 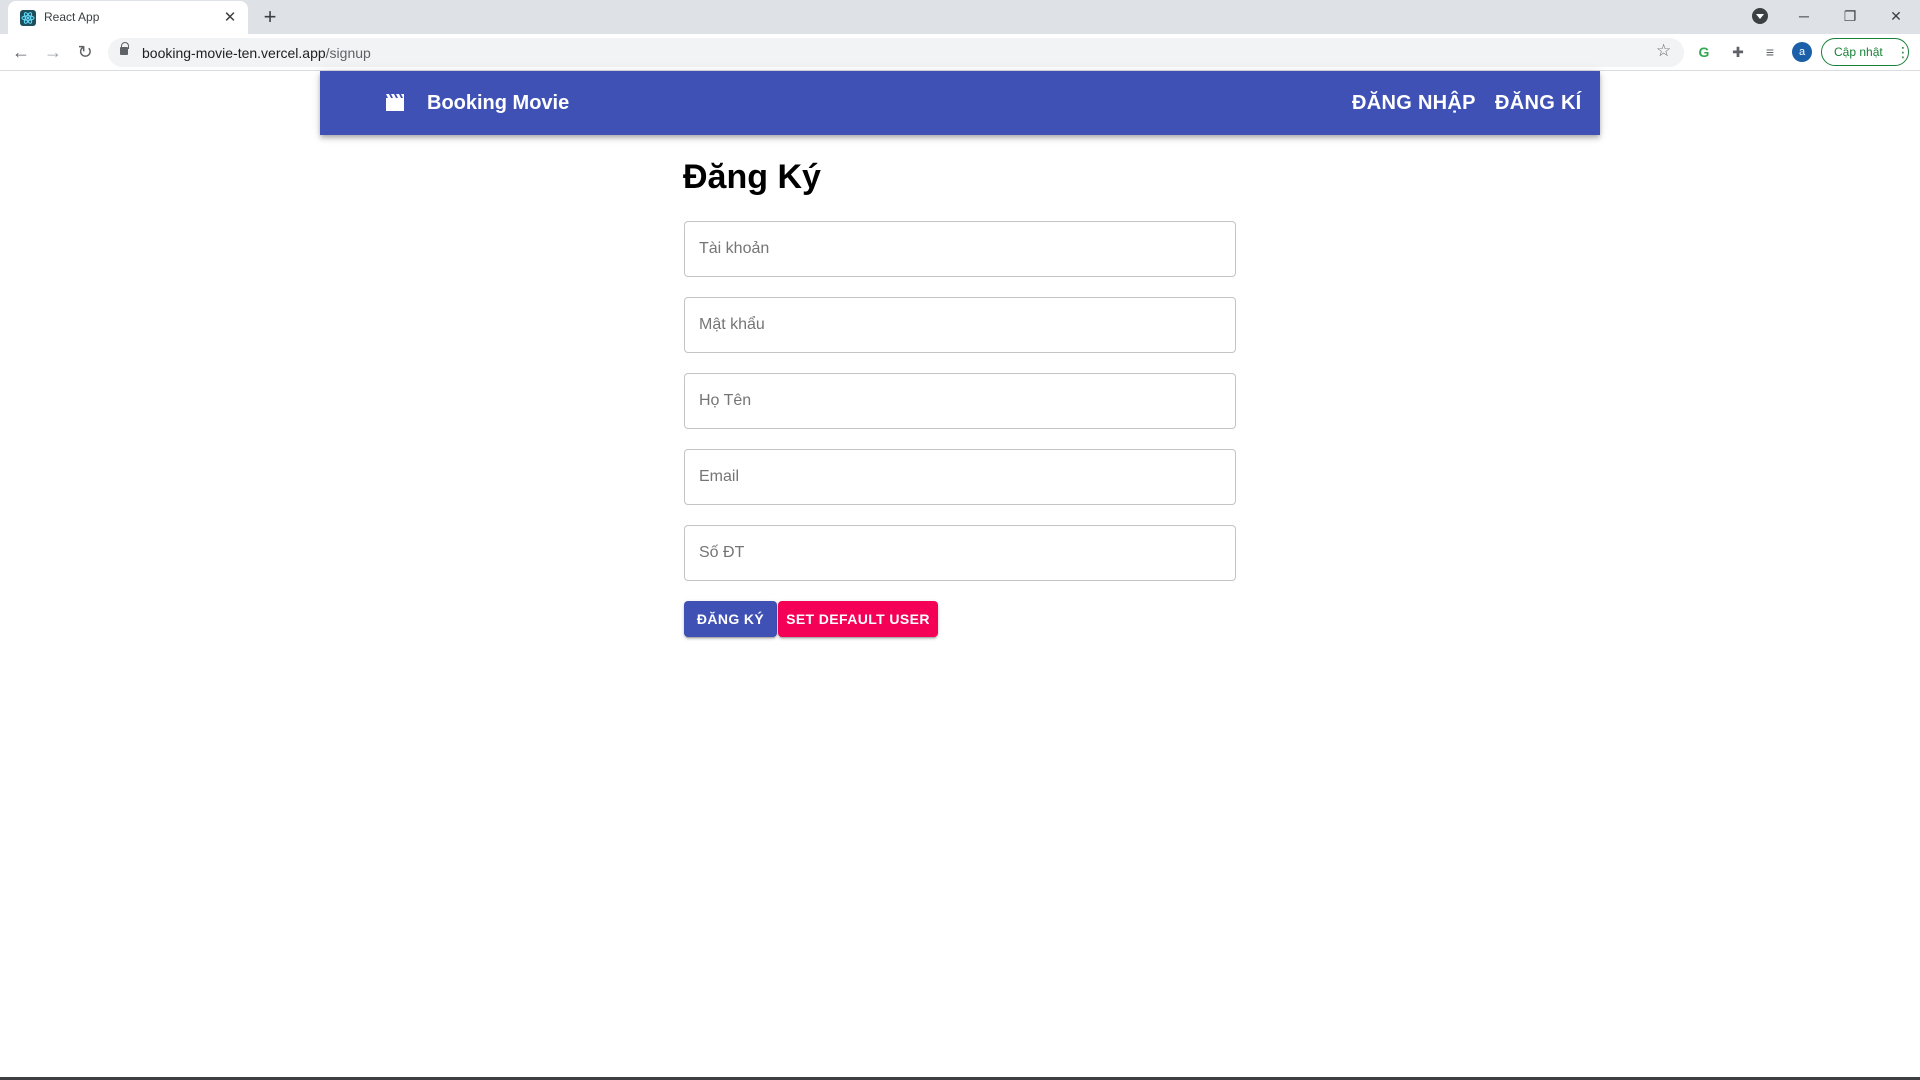 I want to click on email-field, so click(x=960, y=477).